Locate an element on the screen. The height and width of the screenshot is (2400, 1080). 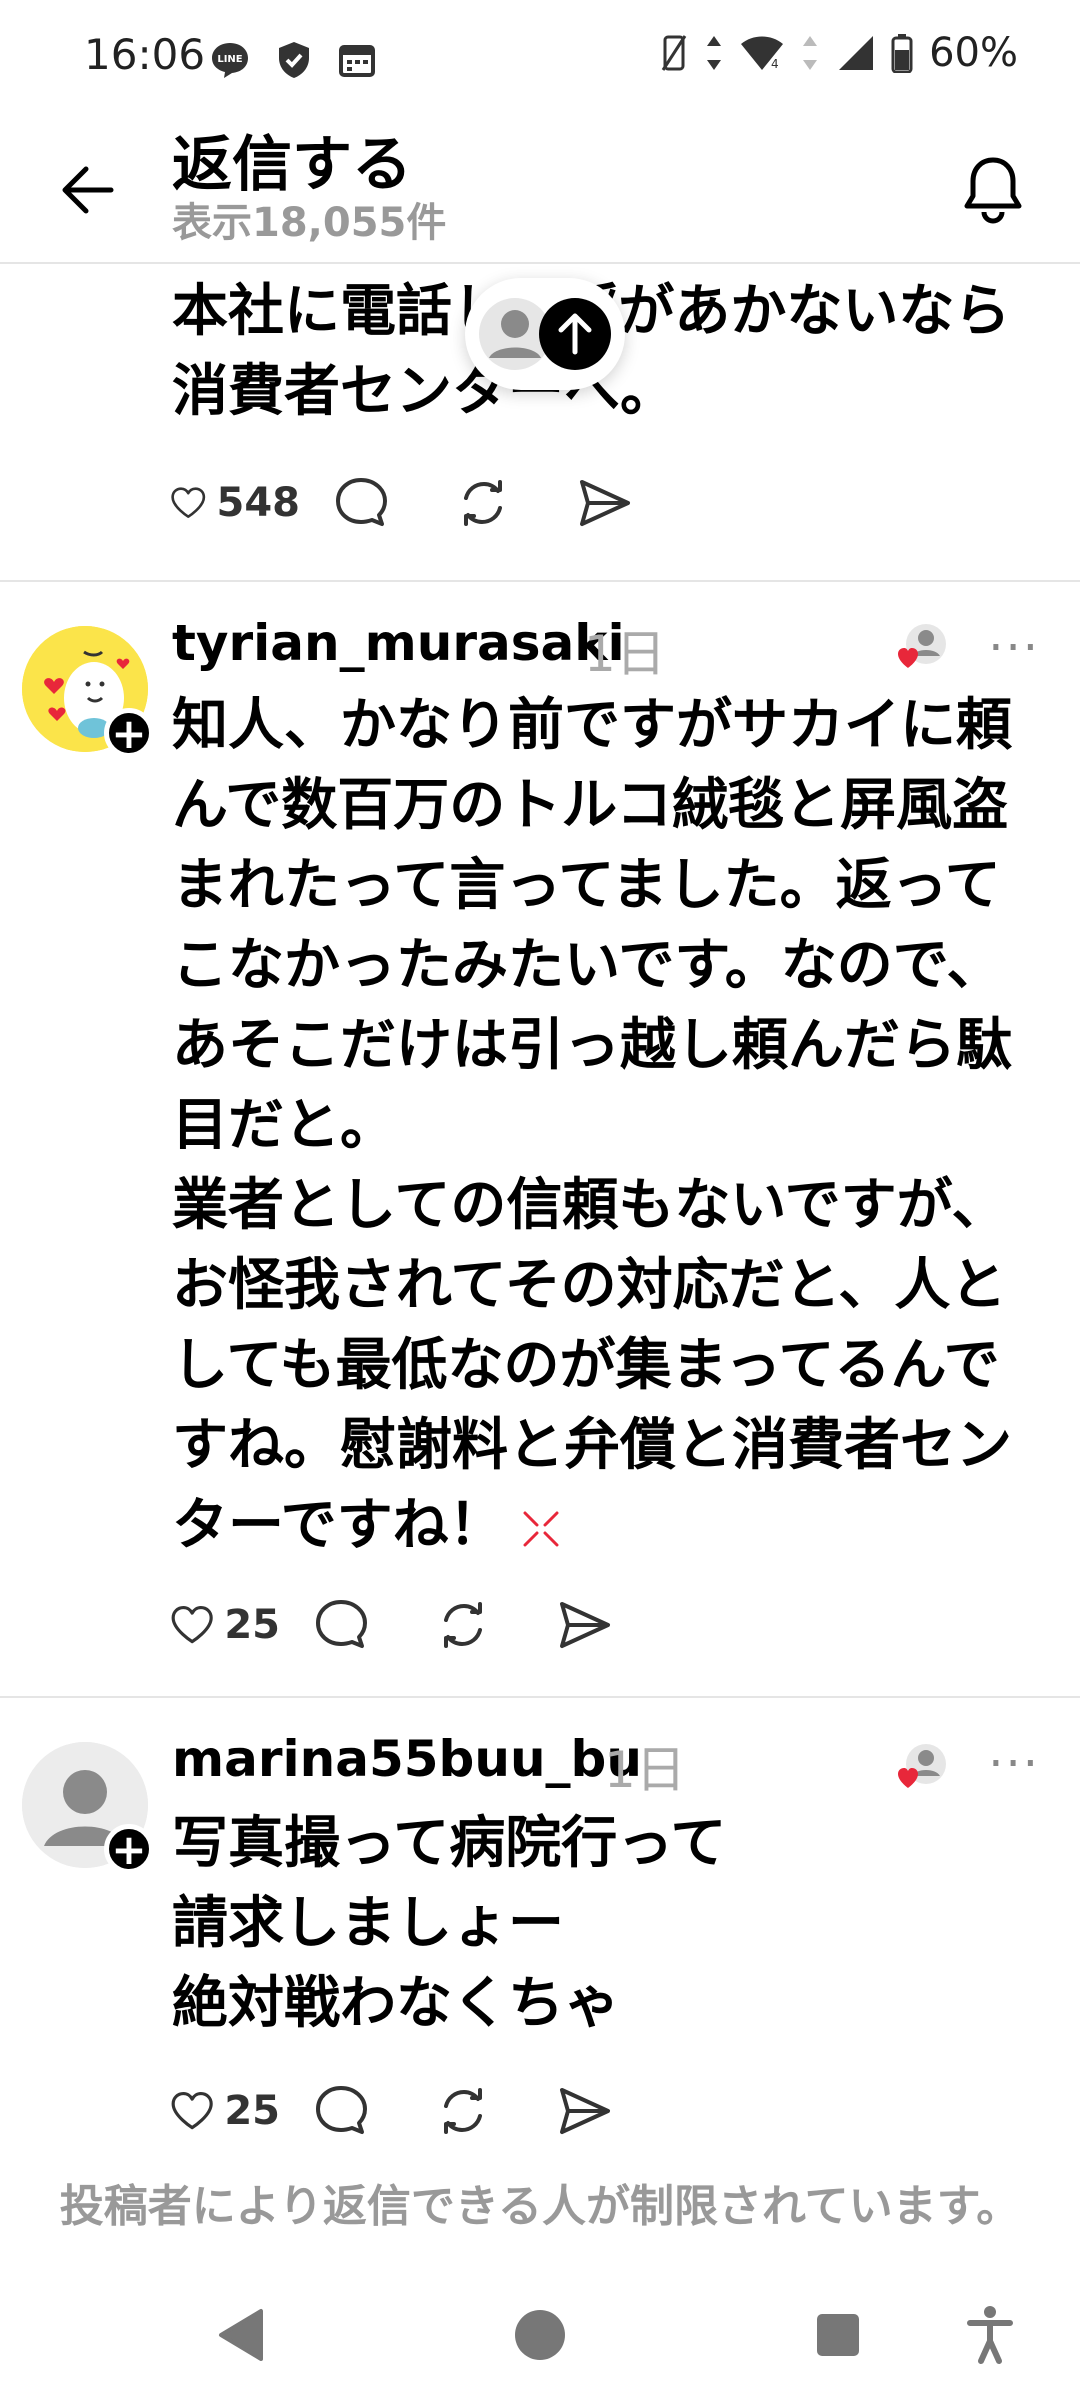
notification-bell-button is located at coordinates (993, 189).